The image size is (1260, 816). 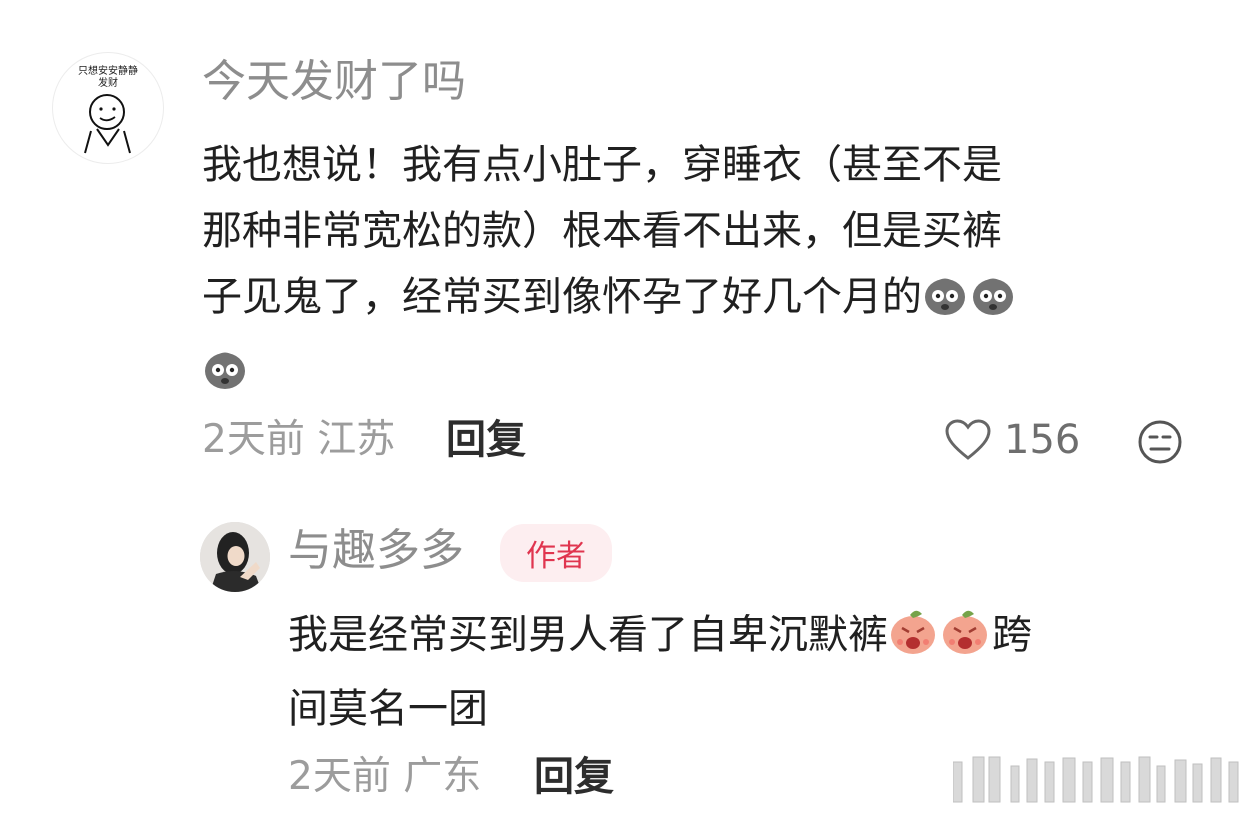 What do you see at coordinates (253, 439) in the screenshot?
I see `comment-time: 2天前` at bounding box center [253, 439].